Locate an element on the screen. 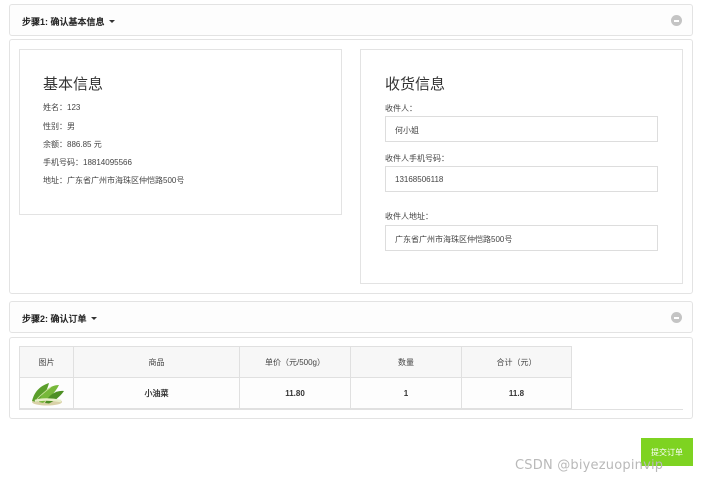 This screenshot has width=709, height=485. step1-title: 步骤1: 确认基本信息 is located at coordinates (68, 21).